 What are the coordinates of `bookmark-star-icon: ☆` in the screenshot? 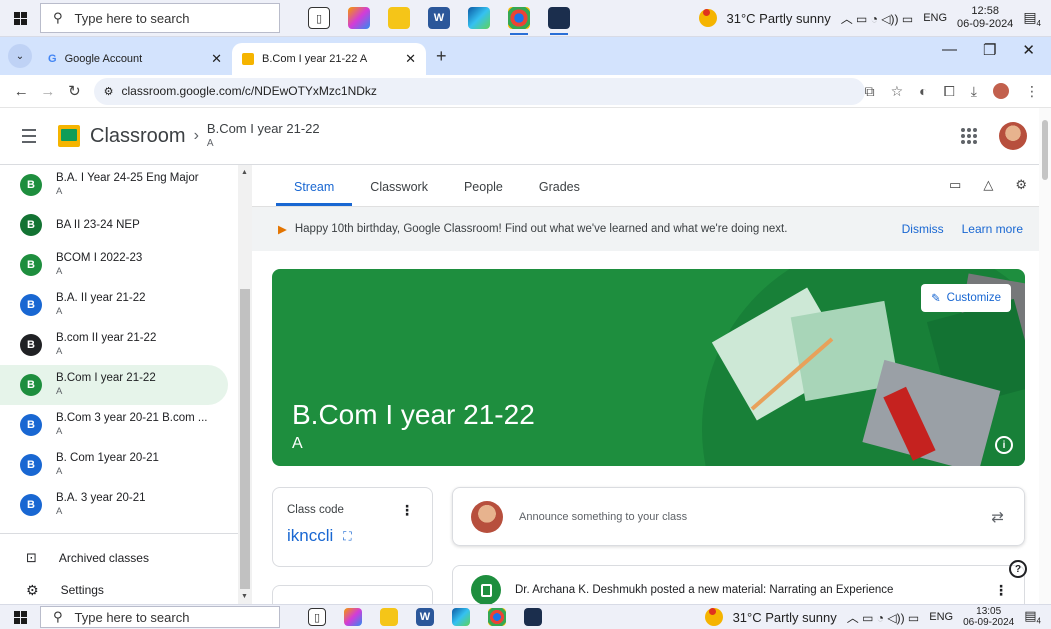 It's located at (897, 91).